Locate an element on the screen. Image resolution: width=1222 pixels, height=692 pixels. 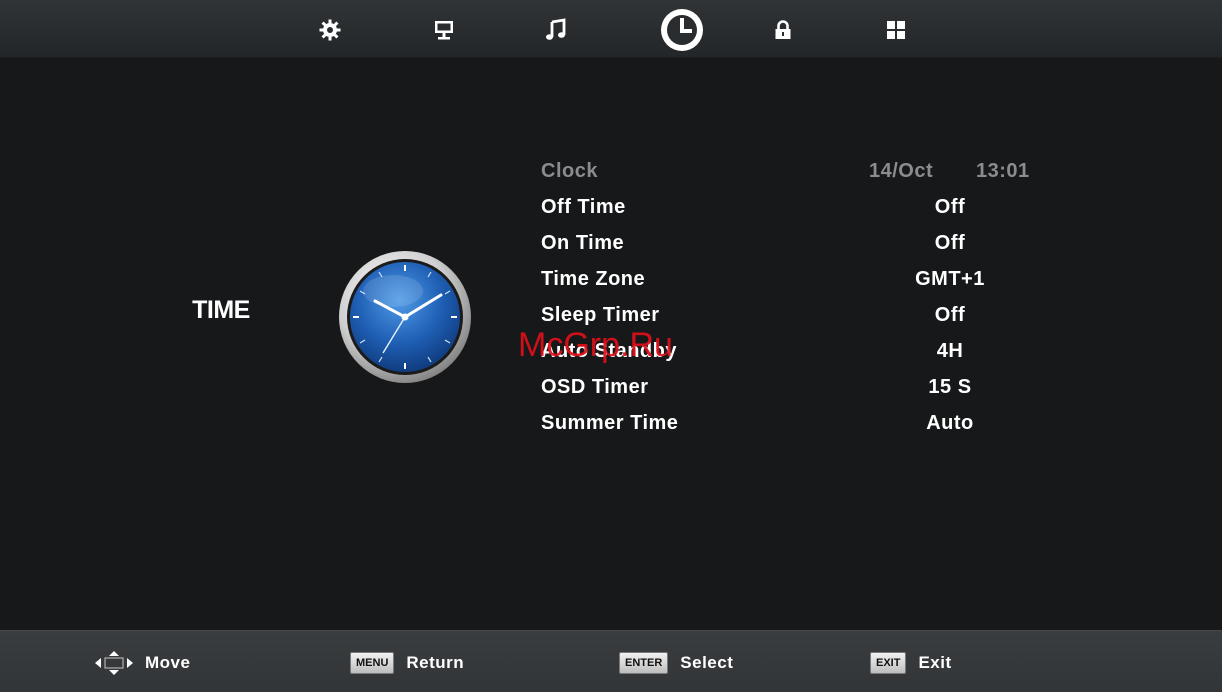
gear-icon is located at coordinates (330, 30).